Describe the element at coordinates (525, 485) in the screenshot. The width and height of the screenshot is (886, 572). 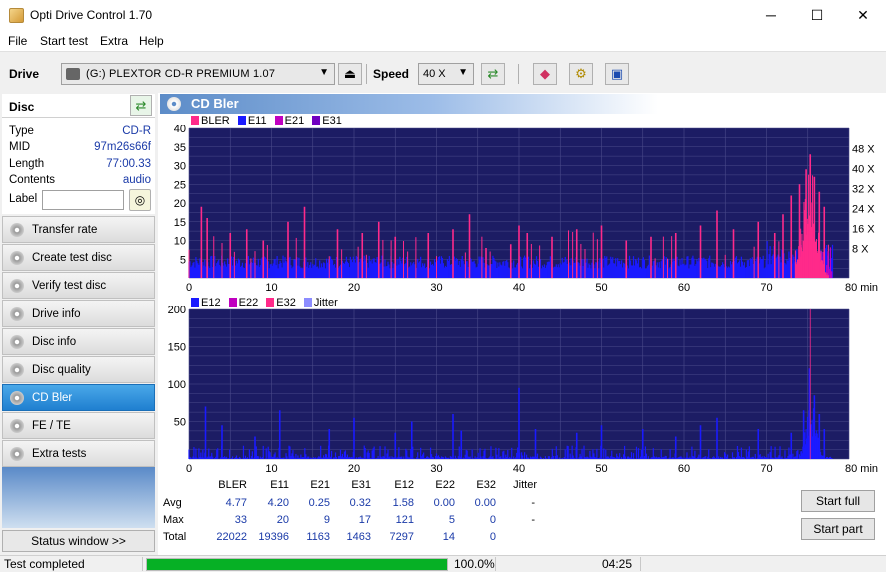
I see `stats-header: Jitter` at that location.